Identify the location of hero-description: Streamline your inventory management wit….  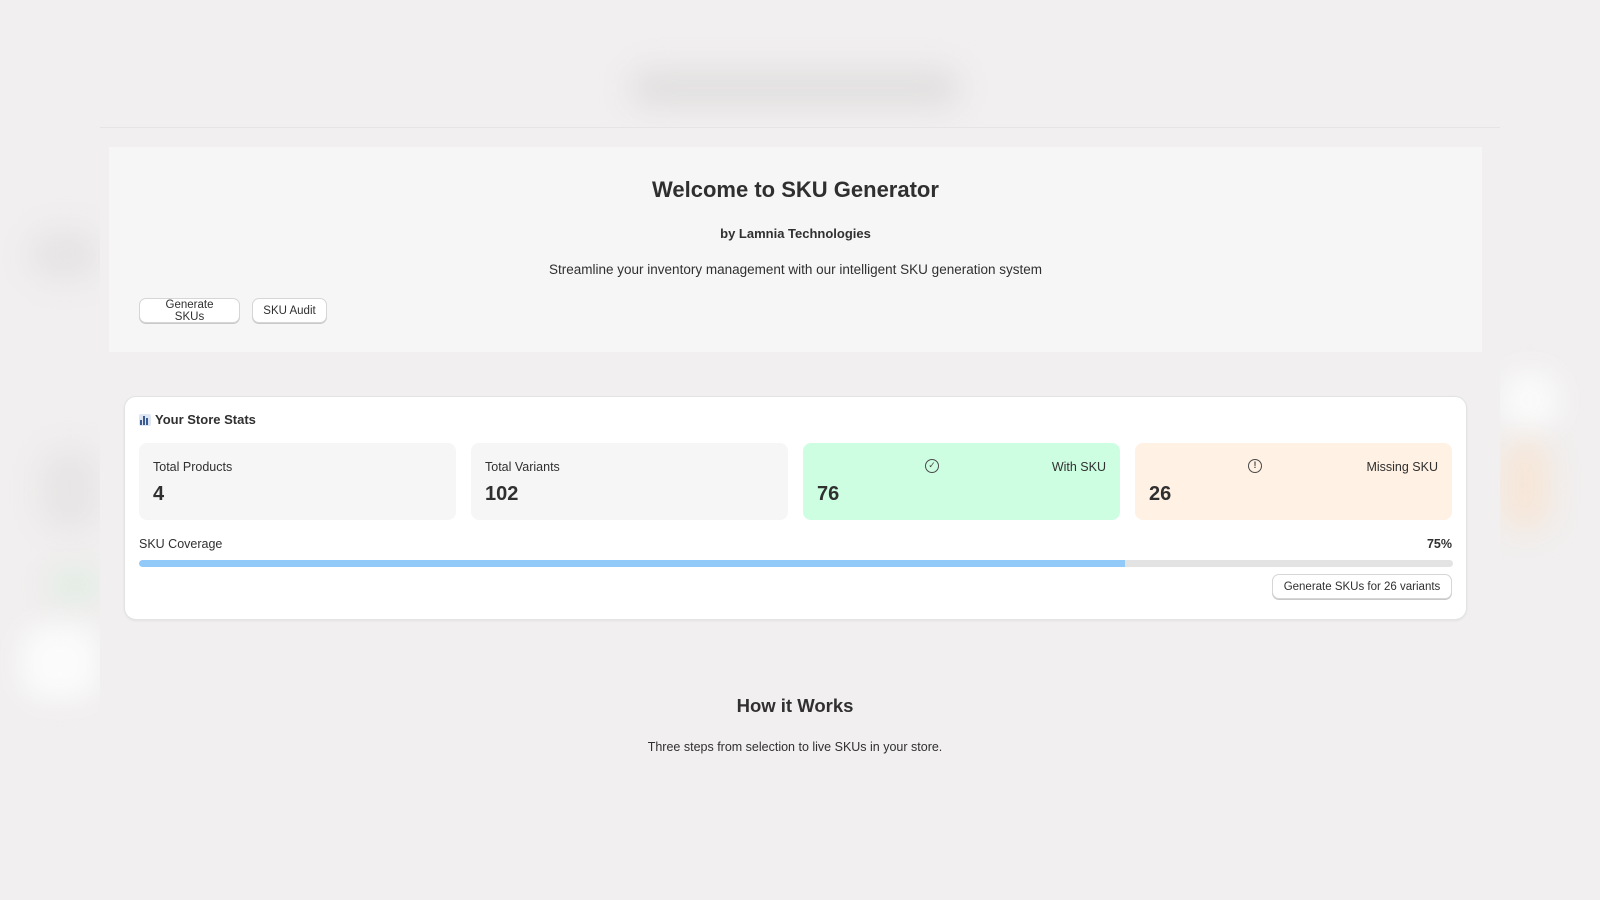
(795, 269).